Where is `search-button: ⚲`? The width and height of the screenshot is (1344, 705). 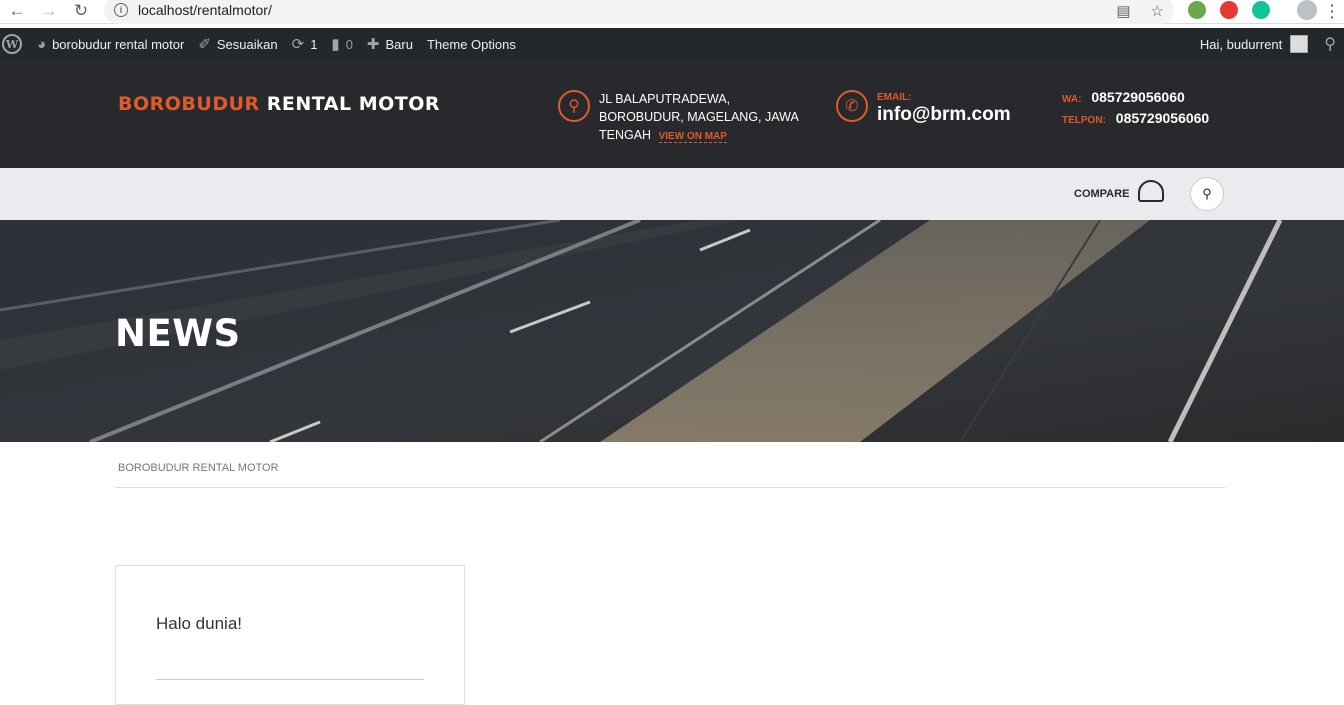
search-button: ⚲ is located at coordinates (1207, 194).